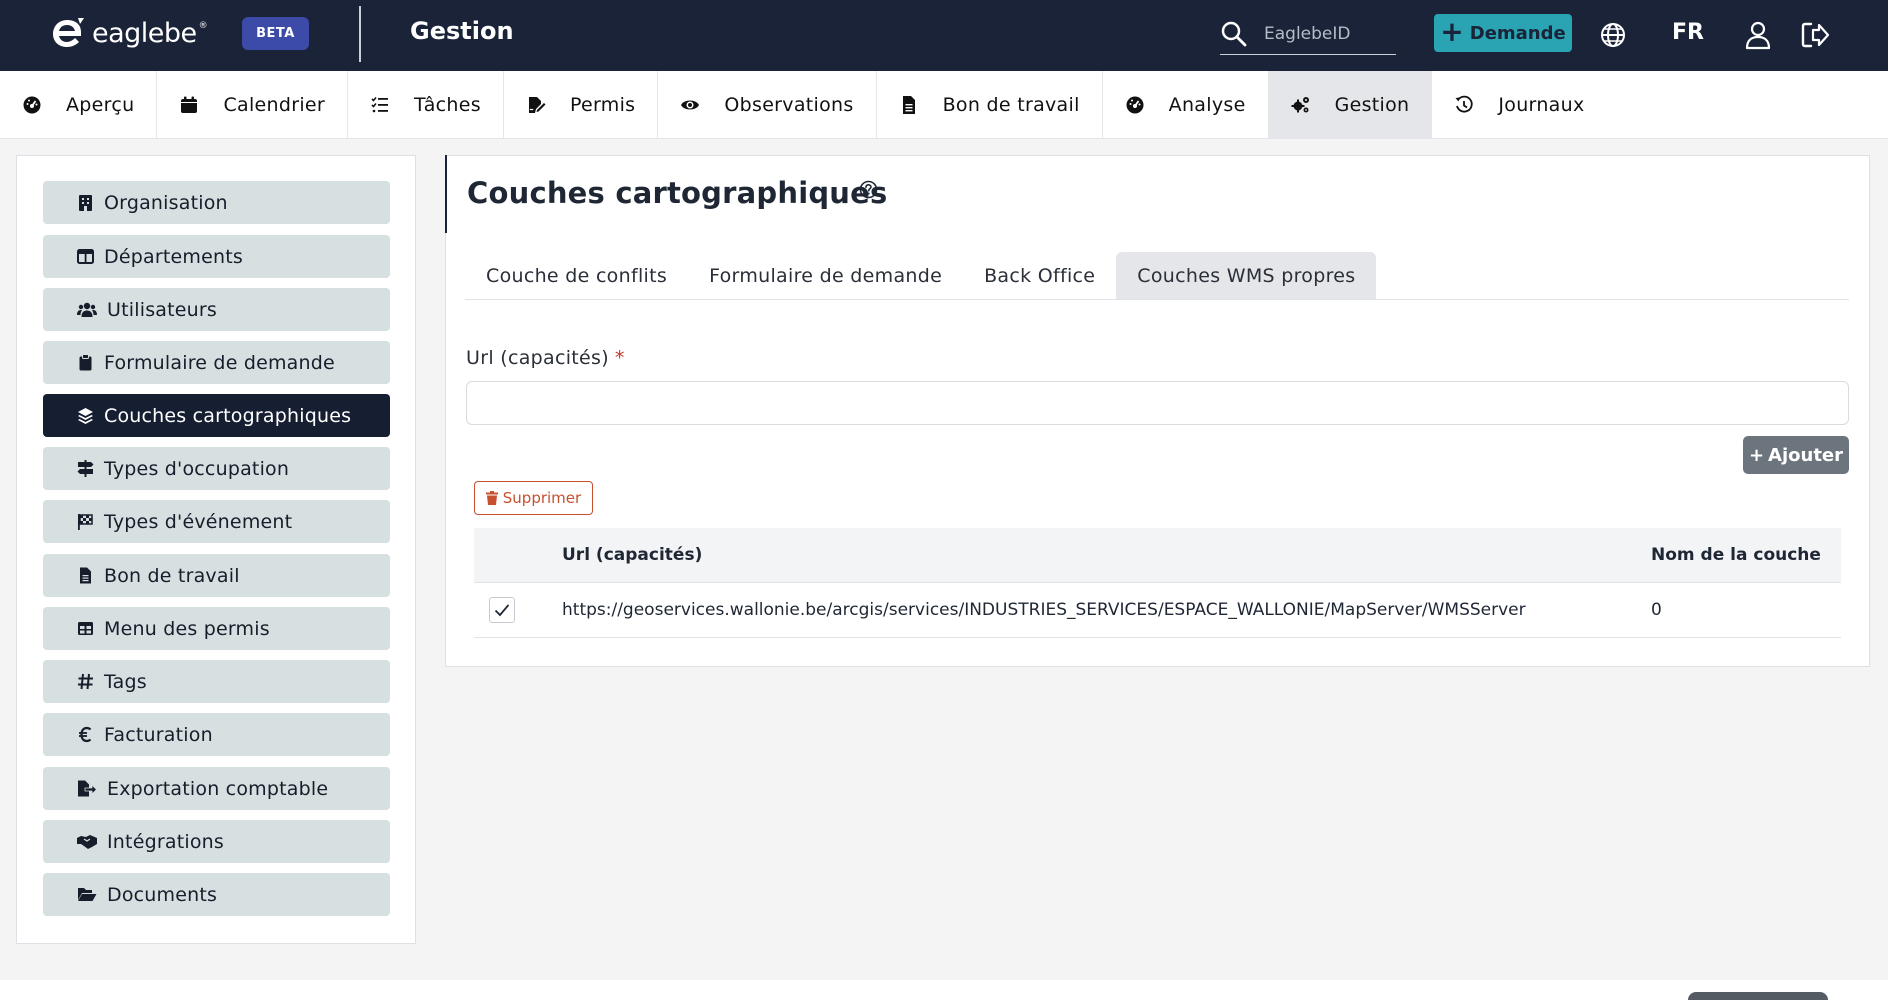  I want to click on header-layer-name: Nom de la couche, so click(1746, 555).